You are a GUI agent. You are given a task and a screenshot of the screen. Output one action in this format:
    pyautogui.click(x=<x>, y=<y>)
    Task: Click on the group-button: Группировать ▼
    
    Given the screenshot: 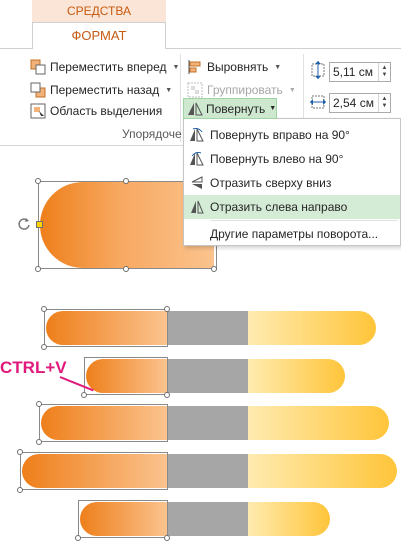 What is the action you would take?
    pyautogui.click(x=241, y=90)
    